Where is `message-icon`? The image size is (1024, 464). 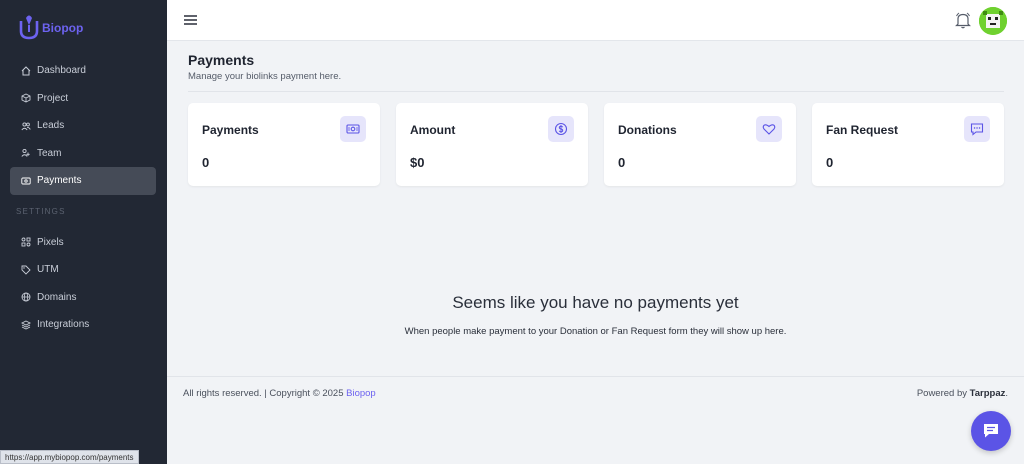 message-icon is located at coordinates (977, 129).